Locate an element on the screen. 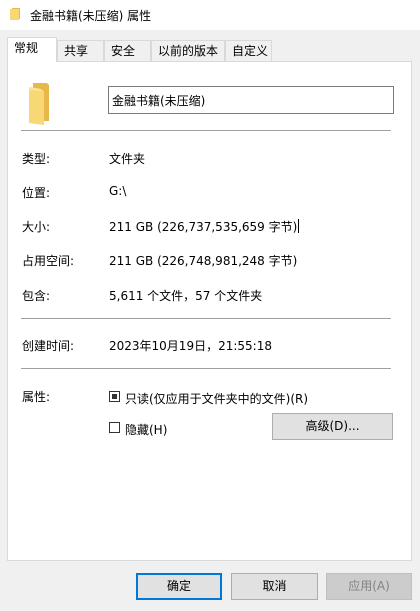  type-value: 文件夹 is located at coordinates (127, 159).